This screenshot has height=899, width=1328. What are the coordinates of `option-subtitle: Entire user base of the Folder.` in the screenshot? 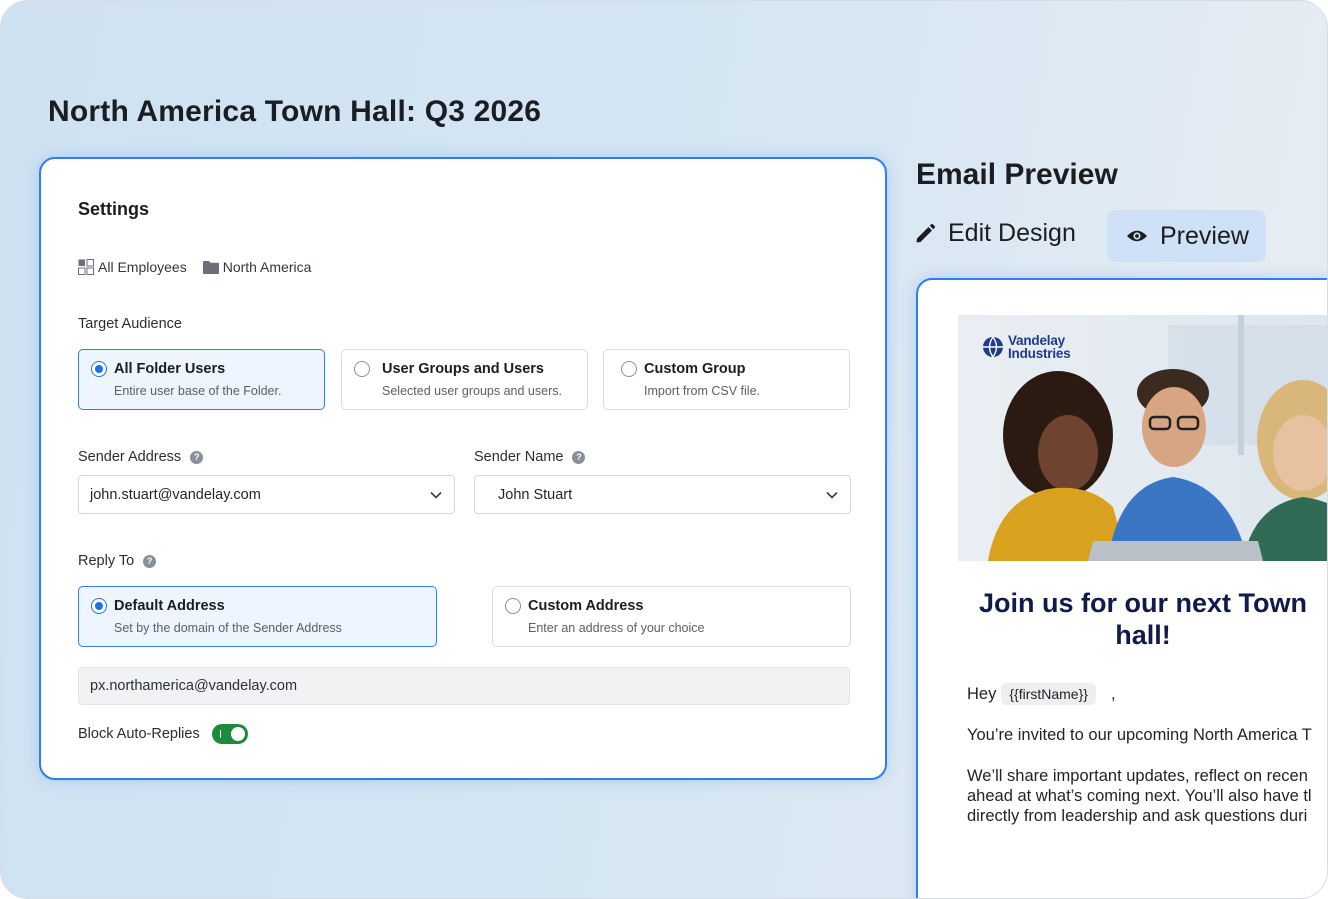 It's located at (198, 391).